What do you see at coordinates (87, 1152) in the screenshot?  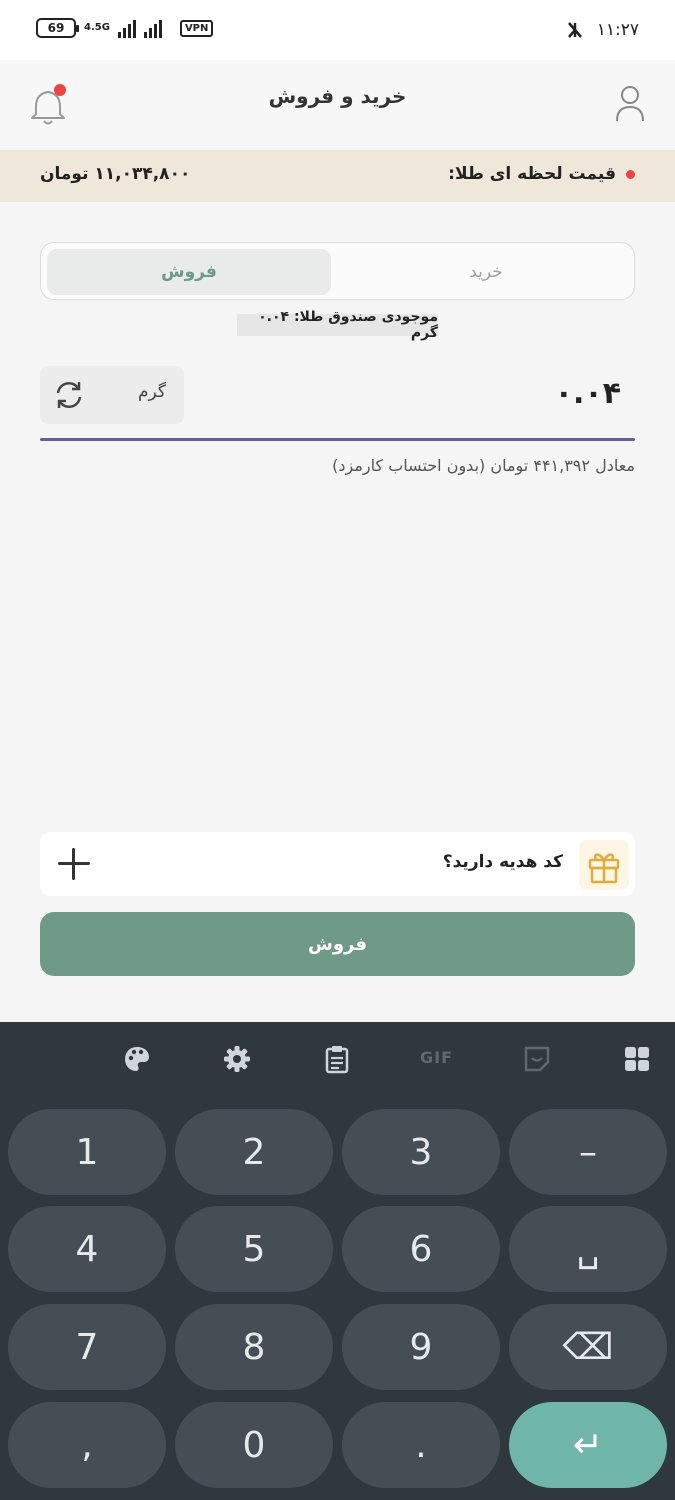 I see `key-1: 1` at bounding box center [87, 1152].